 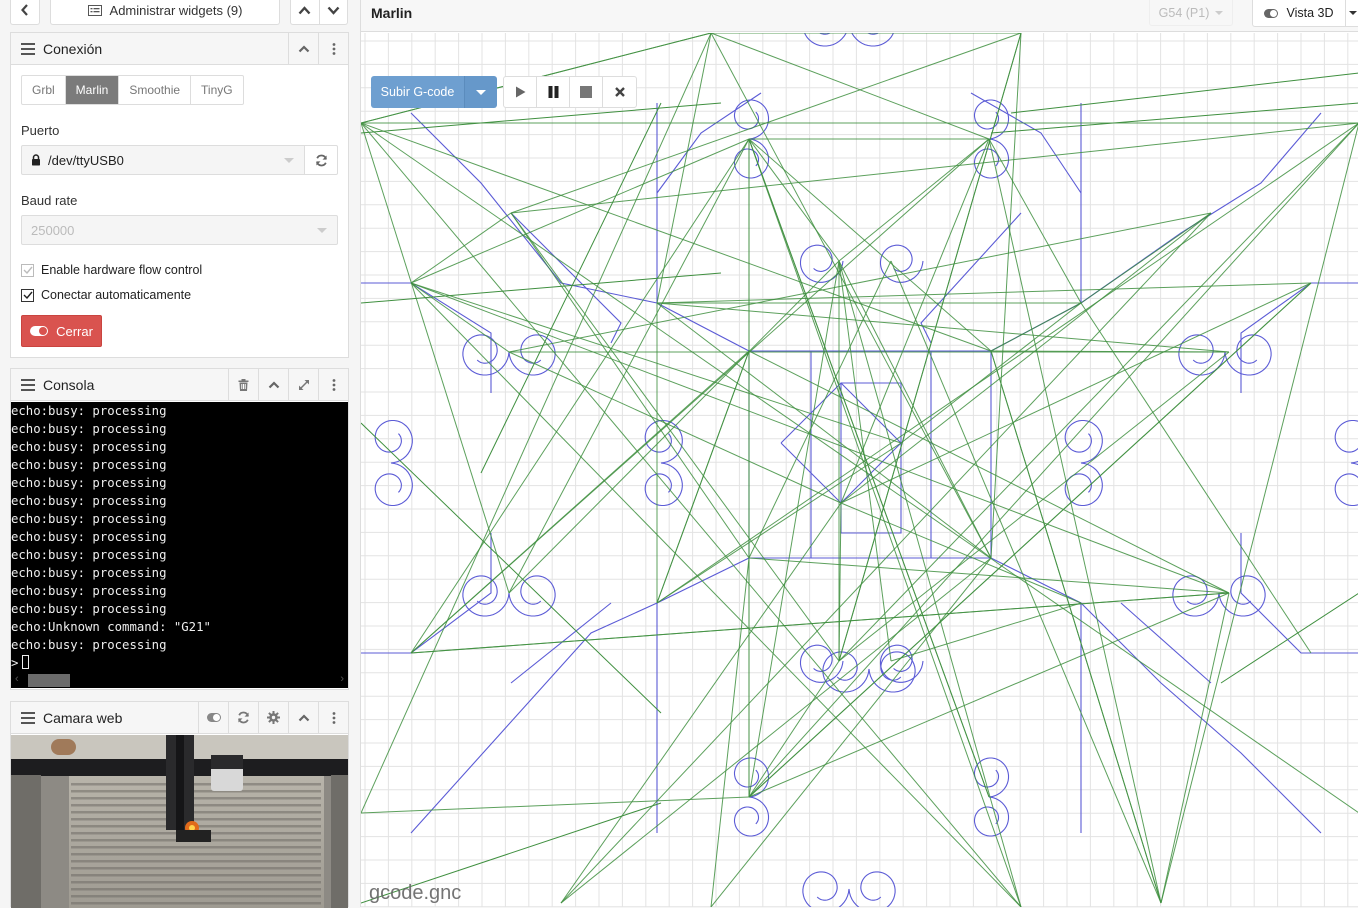 I want to click on scroll-up-button, so click(x=305, y=12).